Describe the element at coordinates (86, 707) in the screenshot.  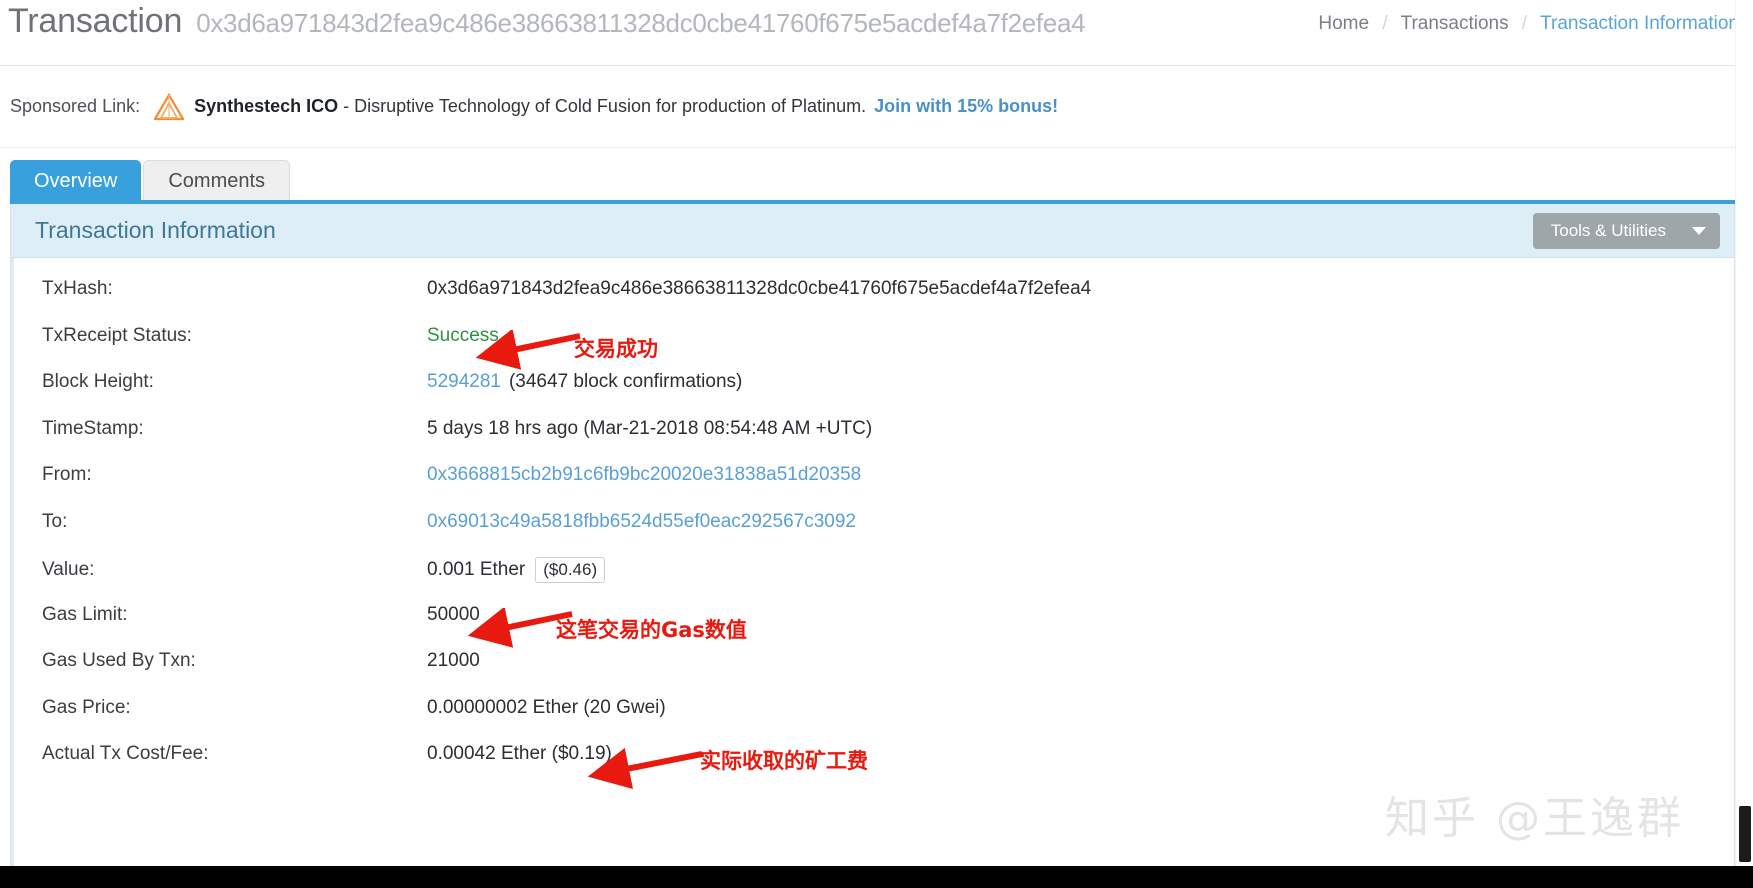
I see `row-label-gas-price: Gas Price:` at that location.